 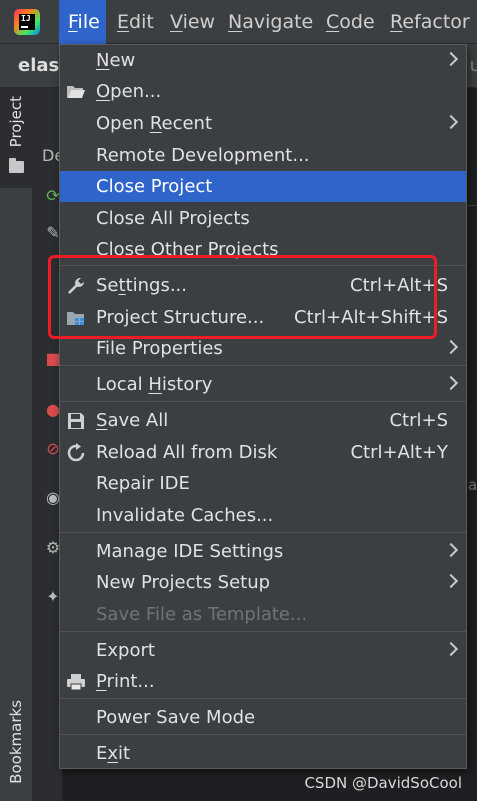 I want to click on menu-item-power-save-mode: Power Save Mode, so click(x=263, y=717).